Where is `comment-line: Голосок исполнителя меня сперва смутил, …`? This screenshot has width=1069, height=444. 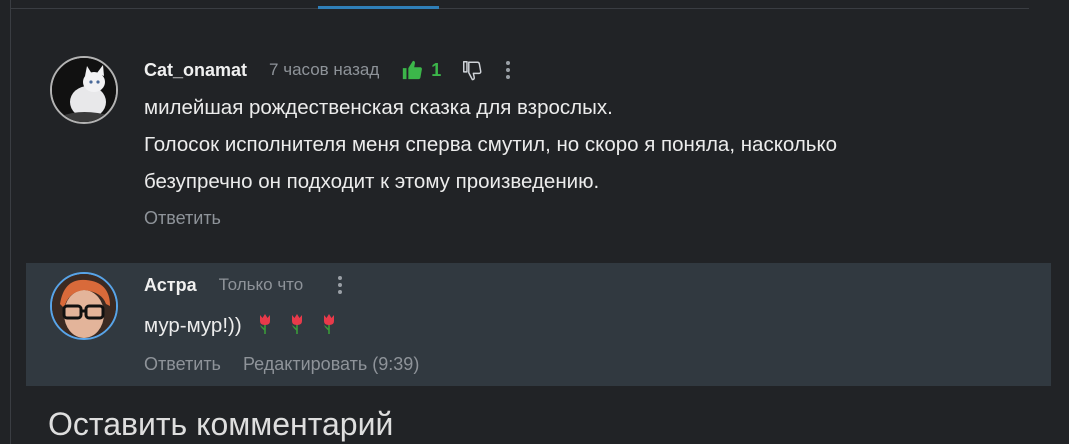
comment-line: Голосок исполнителя меня сперва смутил, … is located at coordinates (491, 144).